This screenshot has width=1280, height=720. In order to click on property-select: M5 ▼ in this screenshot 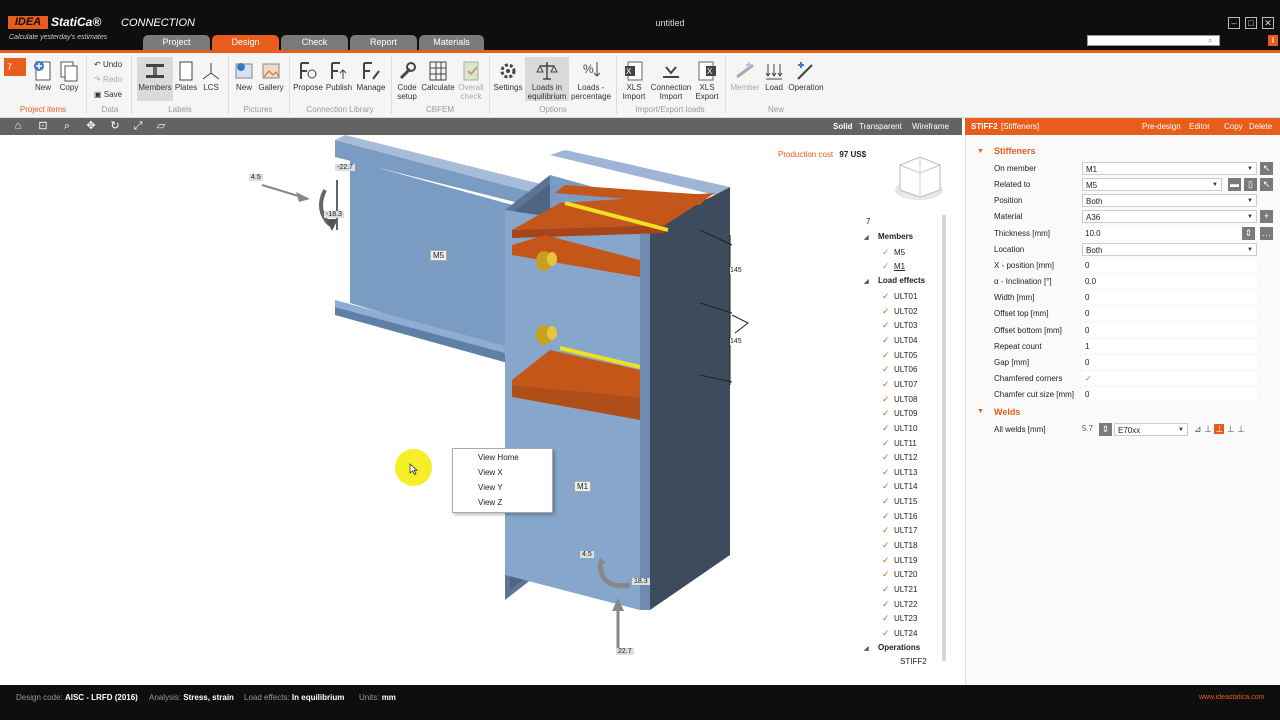, I will do `click(1152, 185)`.